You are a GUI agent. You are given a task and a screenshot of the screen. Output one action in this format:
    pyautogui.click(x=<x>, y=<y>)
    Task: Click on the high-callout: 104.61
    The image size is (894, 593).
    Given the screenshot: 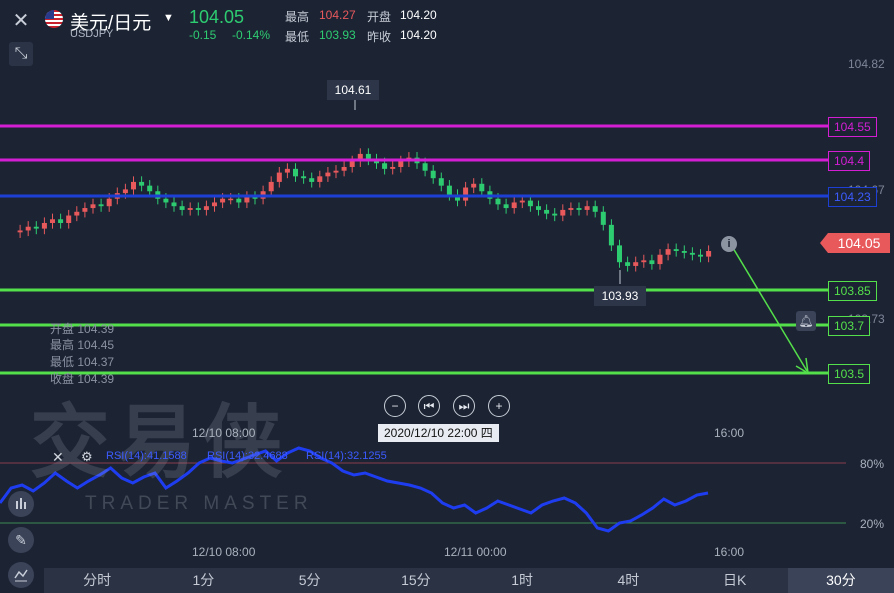 What is the action you would take?
    pyautogui.click(x=353, y=90)
    